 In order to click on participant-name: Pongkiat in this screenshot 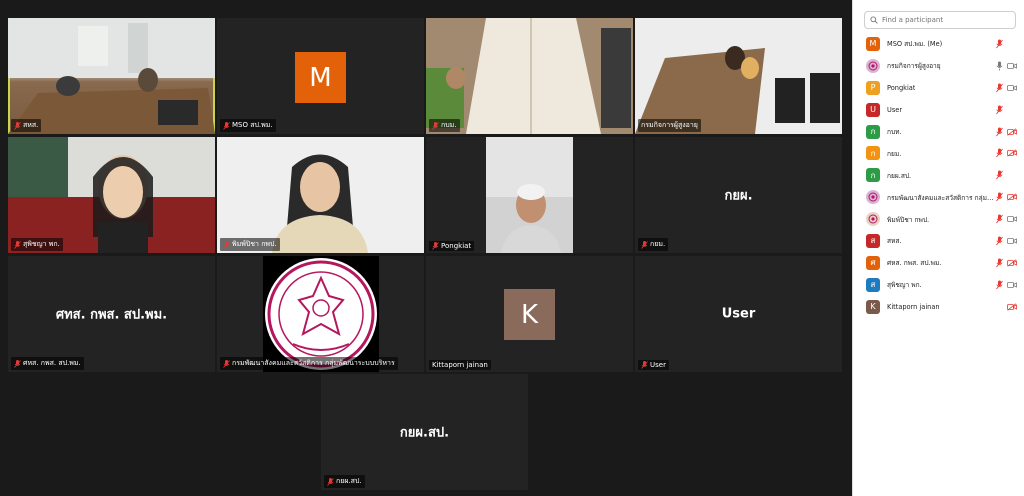, I will do `click(901, 87)`.